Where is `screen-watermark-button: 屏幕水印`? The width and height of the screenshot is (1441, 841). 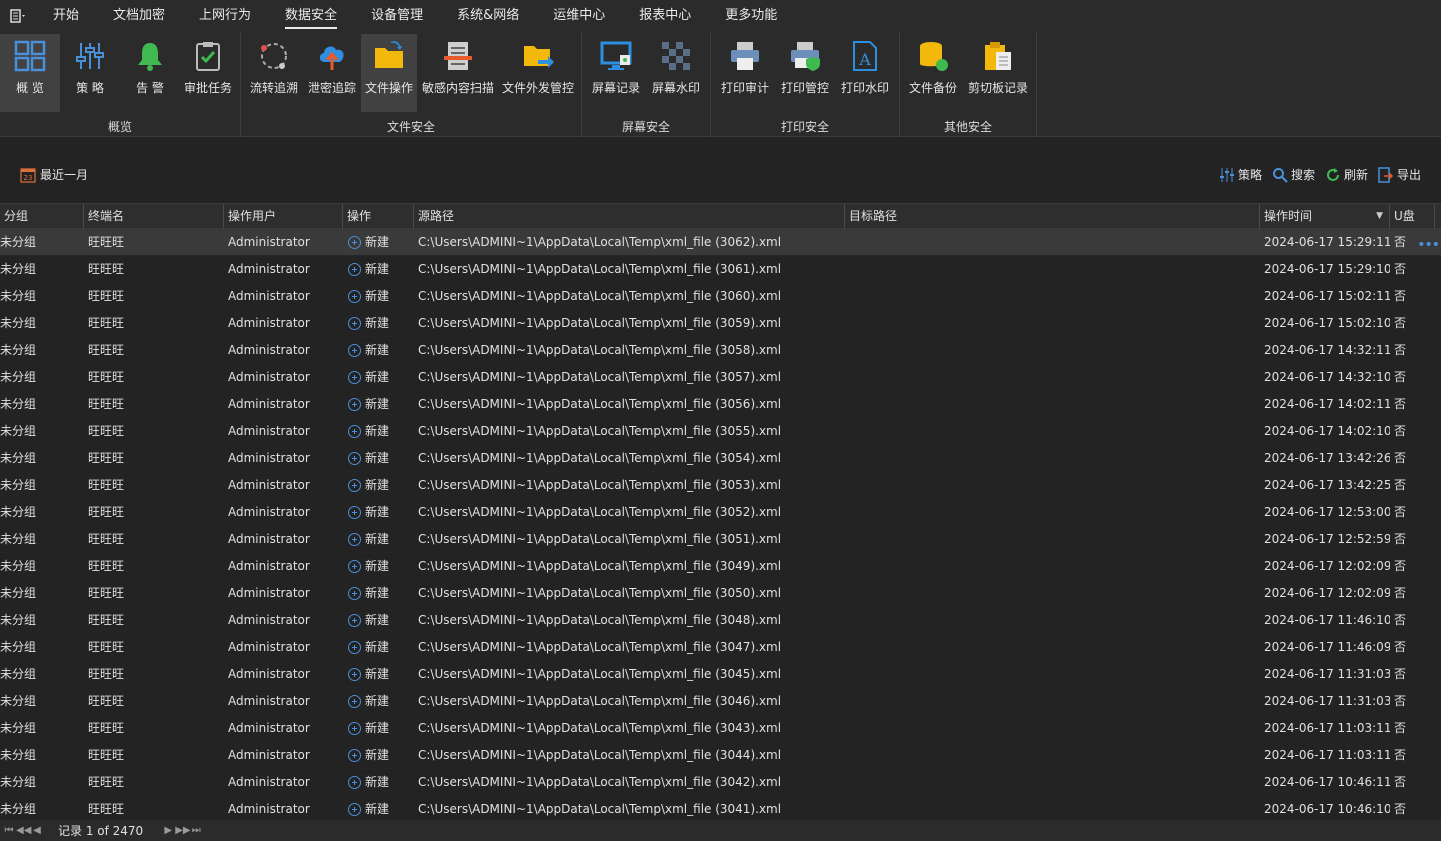 screen-watermark-button: 屏幕水印 is located at coordinates (676, 73).